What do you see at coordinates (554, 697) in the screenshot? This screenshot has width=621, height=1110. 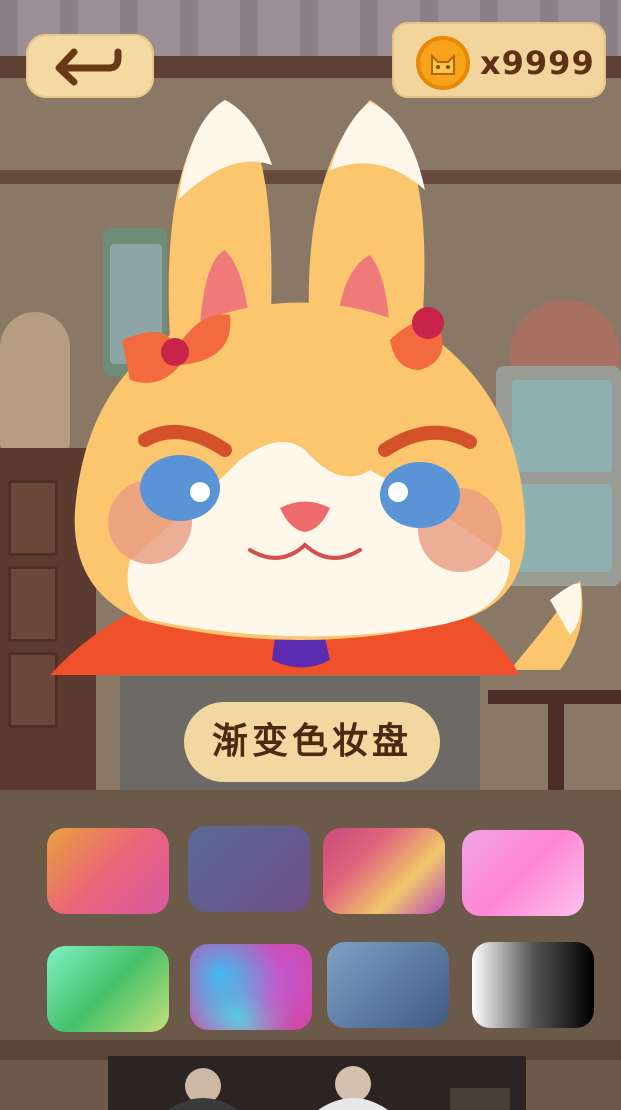 I see `side-table` at bounding box center [554, 697].